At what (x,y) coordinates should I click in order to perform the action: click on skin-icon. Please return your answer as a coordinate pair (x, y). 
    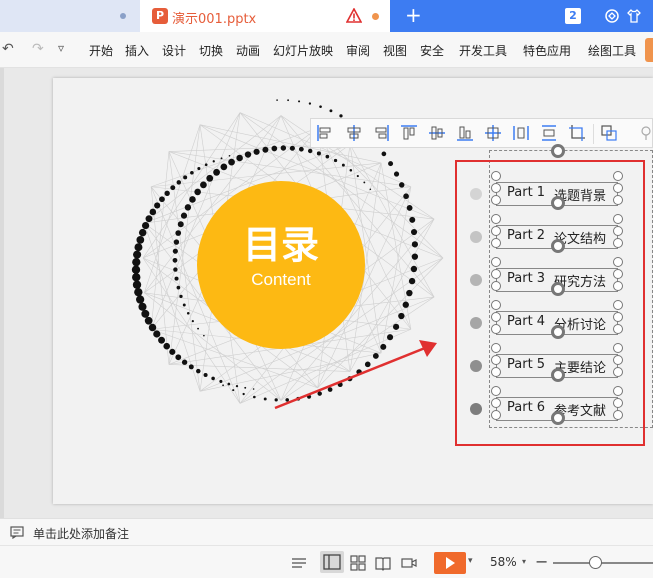
    Looking at the image, I should click on (612, 16).